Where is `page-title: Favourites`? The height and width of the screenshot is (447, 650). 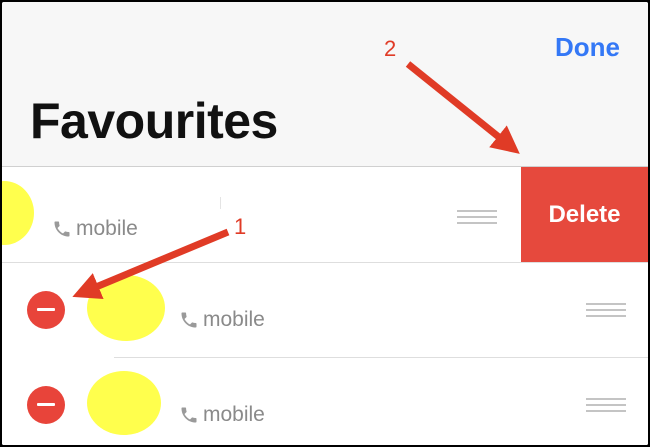 page-title: Favourites is located at coordinates (154, 121).